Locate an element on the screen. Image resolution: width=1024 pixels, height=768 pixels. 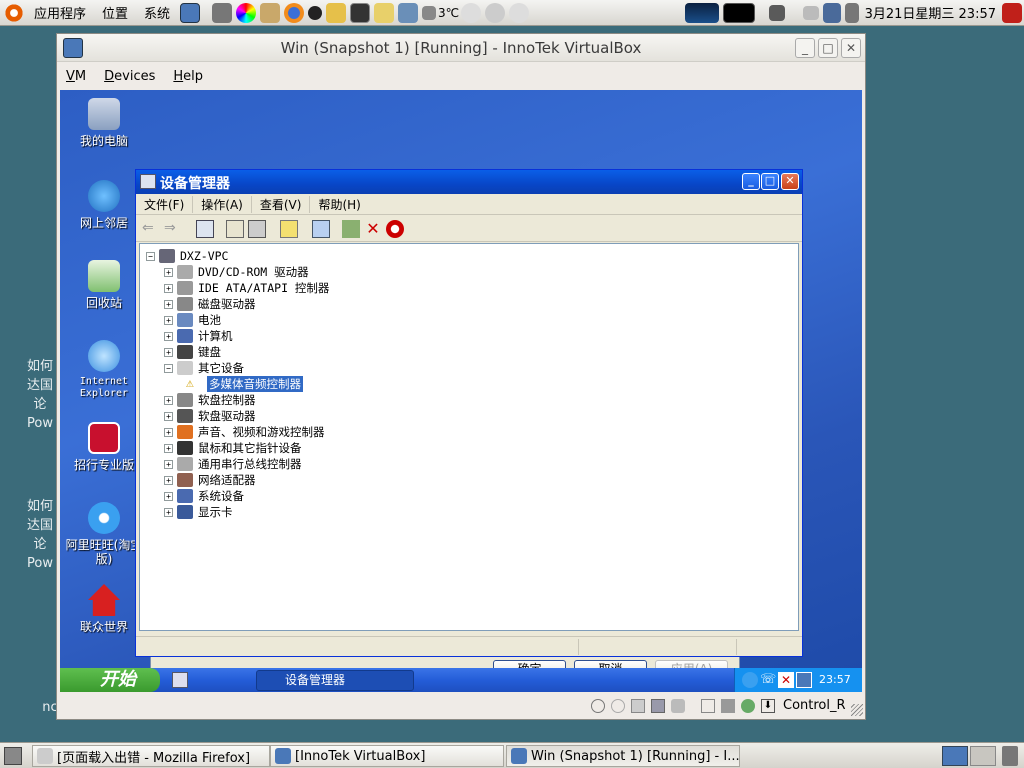
firefox-icon is located at coordinates (294, 12).